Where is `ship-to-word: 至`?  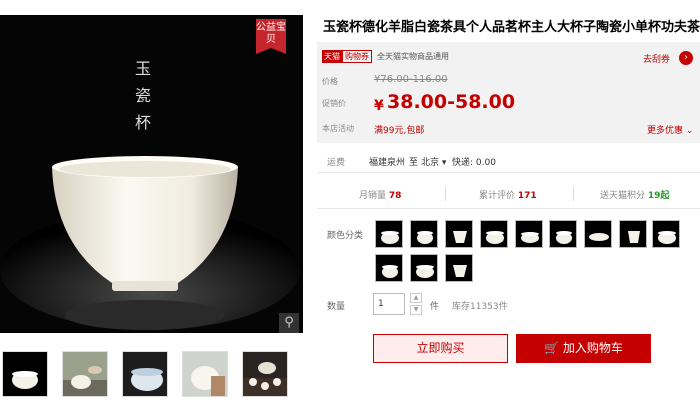
ship-to-word: 至 is located at coordinates (414, 163).